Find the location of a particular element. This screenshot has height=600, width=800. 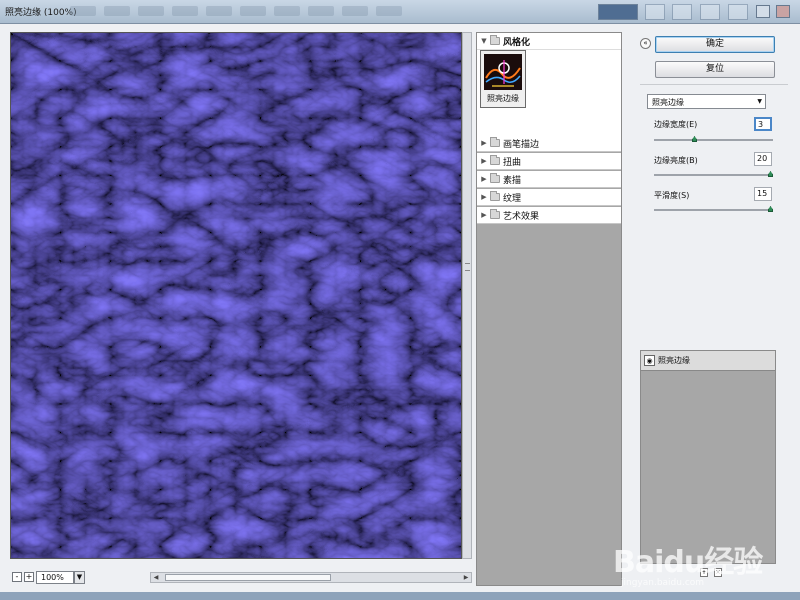

workspace-button-active is located at coordinates (618, 12).